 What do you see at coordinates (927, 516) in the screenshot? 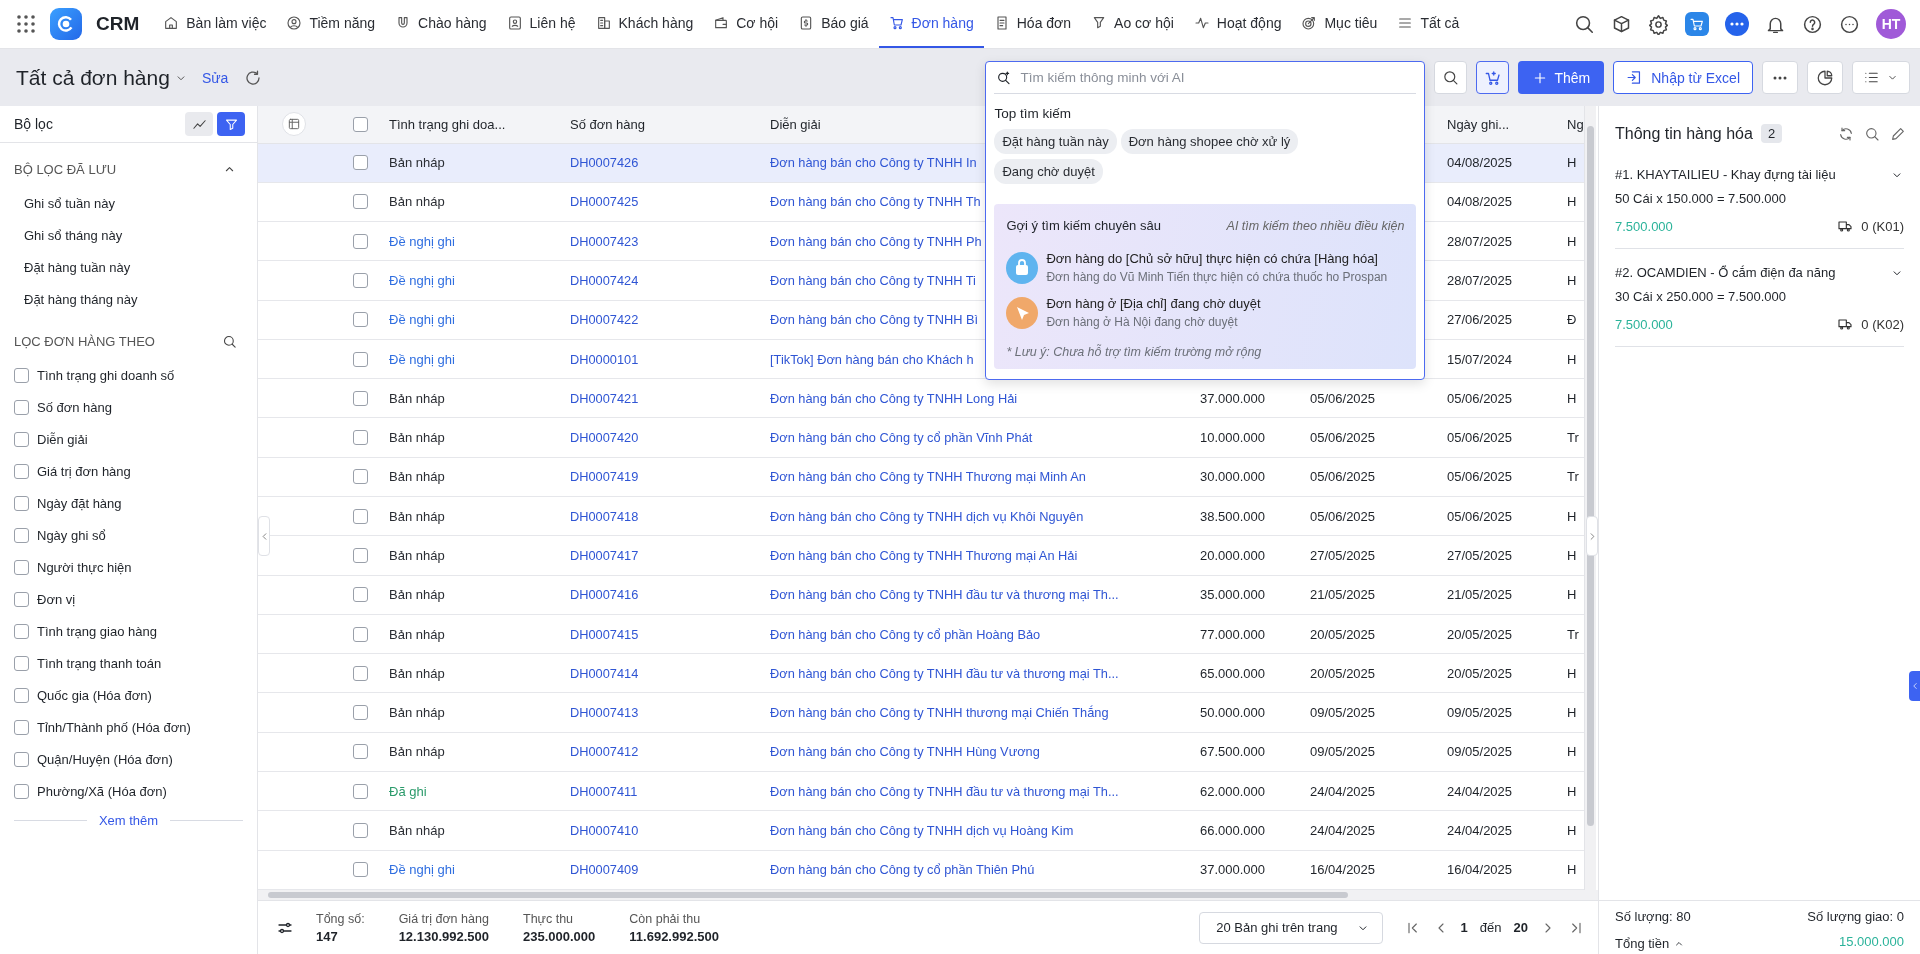
I see `description-link: Đơn hàng bán cho Công ty TNHH dịch vụ Khôi Nguyên` at bounding box center [927, 516].